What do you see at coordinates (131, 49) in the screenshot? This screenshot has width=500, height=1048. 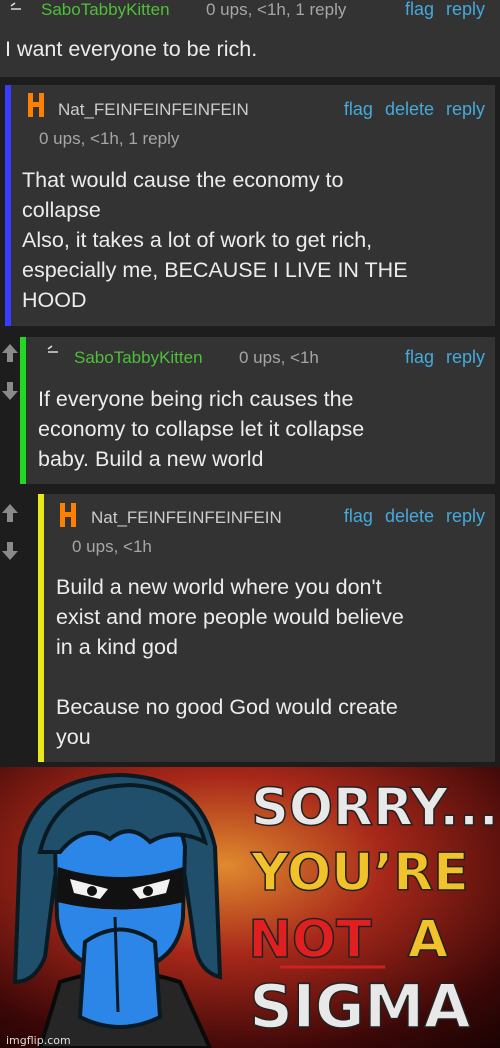 I see `comment-body: I want everyone to be rich.` at bounding box center [131, 49].